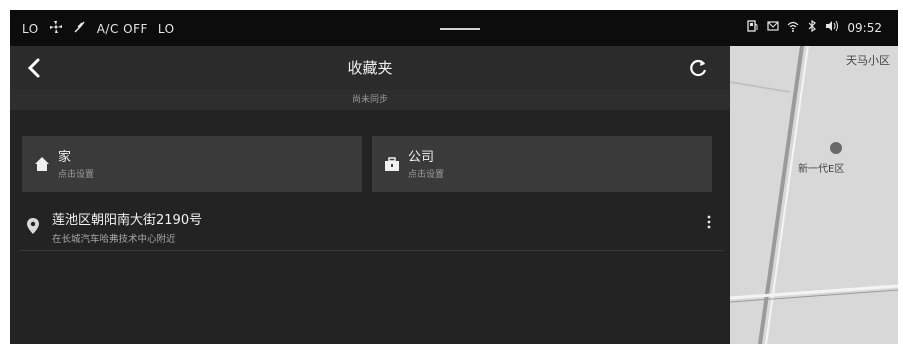 Image resolution: width=903 pixels, height=344 pixels. What do you see at coordinates (836, 148) in the screenshot?
I see `poi-icon` at bounding box center [836, 148].